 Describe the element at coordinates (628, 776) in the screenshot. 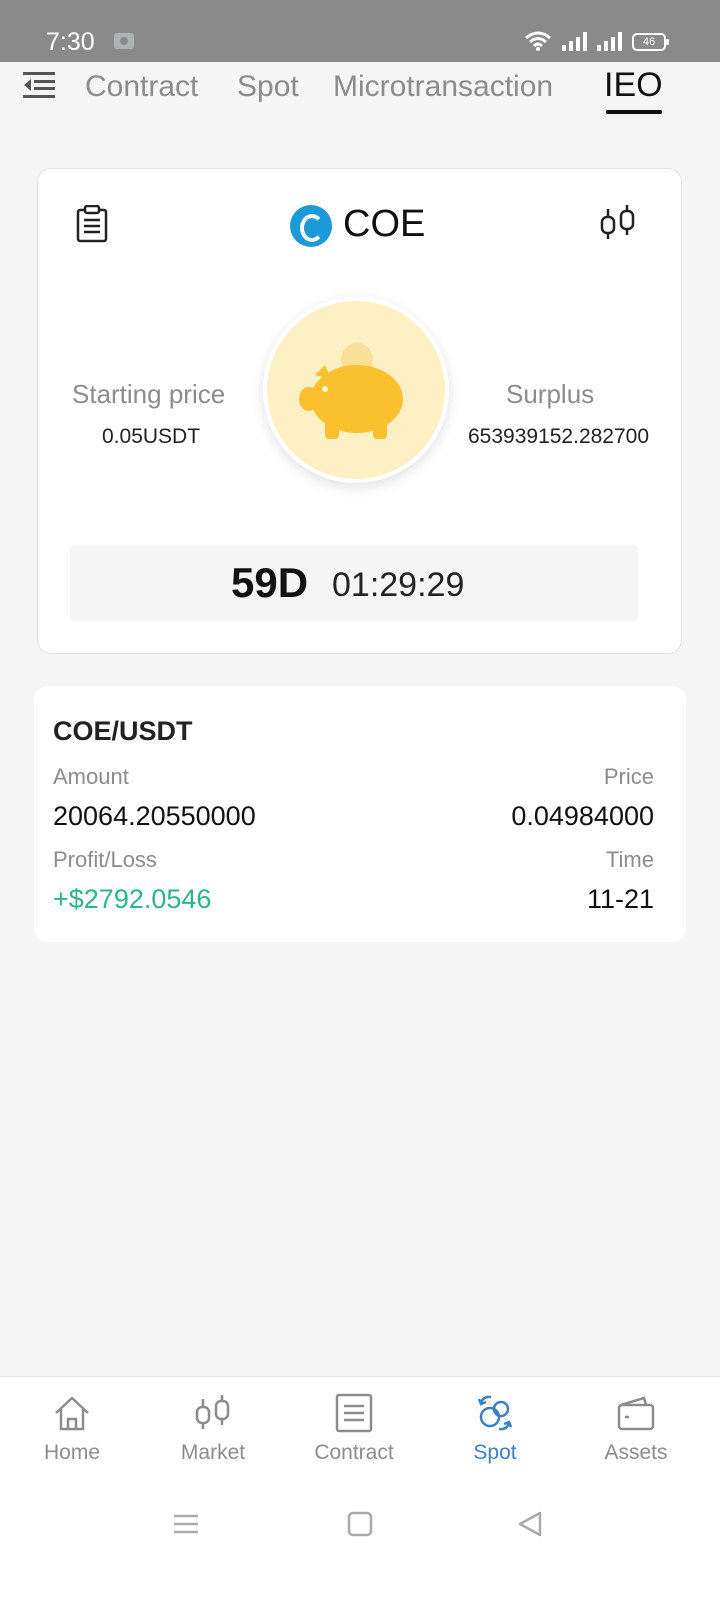

I see `price-label: Price` at that location.